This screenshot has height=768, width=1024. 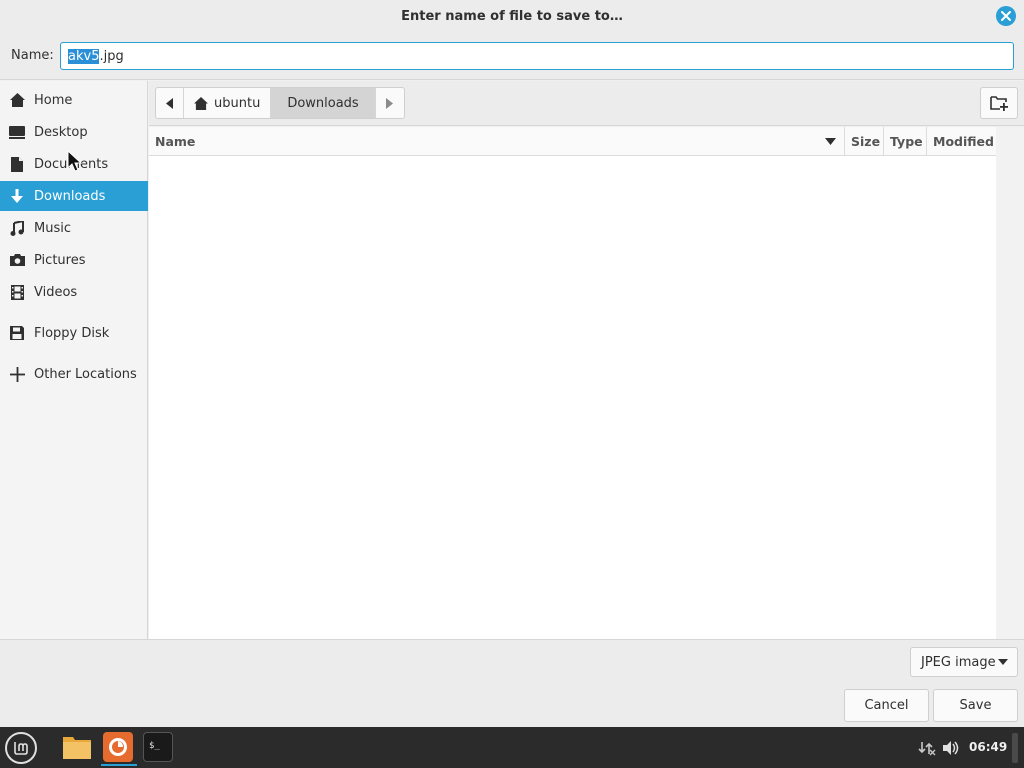 I want to click on sidebar-item-videos: Videos, so click(x=74, y=292).